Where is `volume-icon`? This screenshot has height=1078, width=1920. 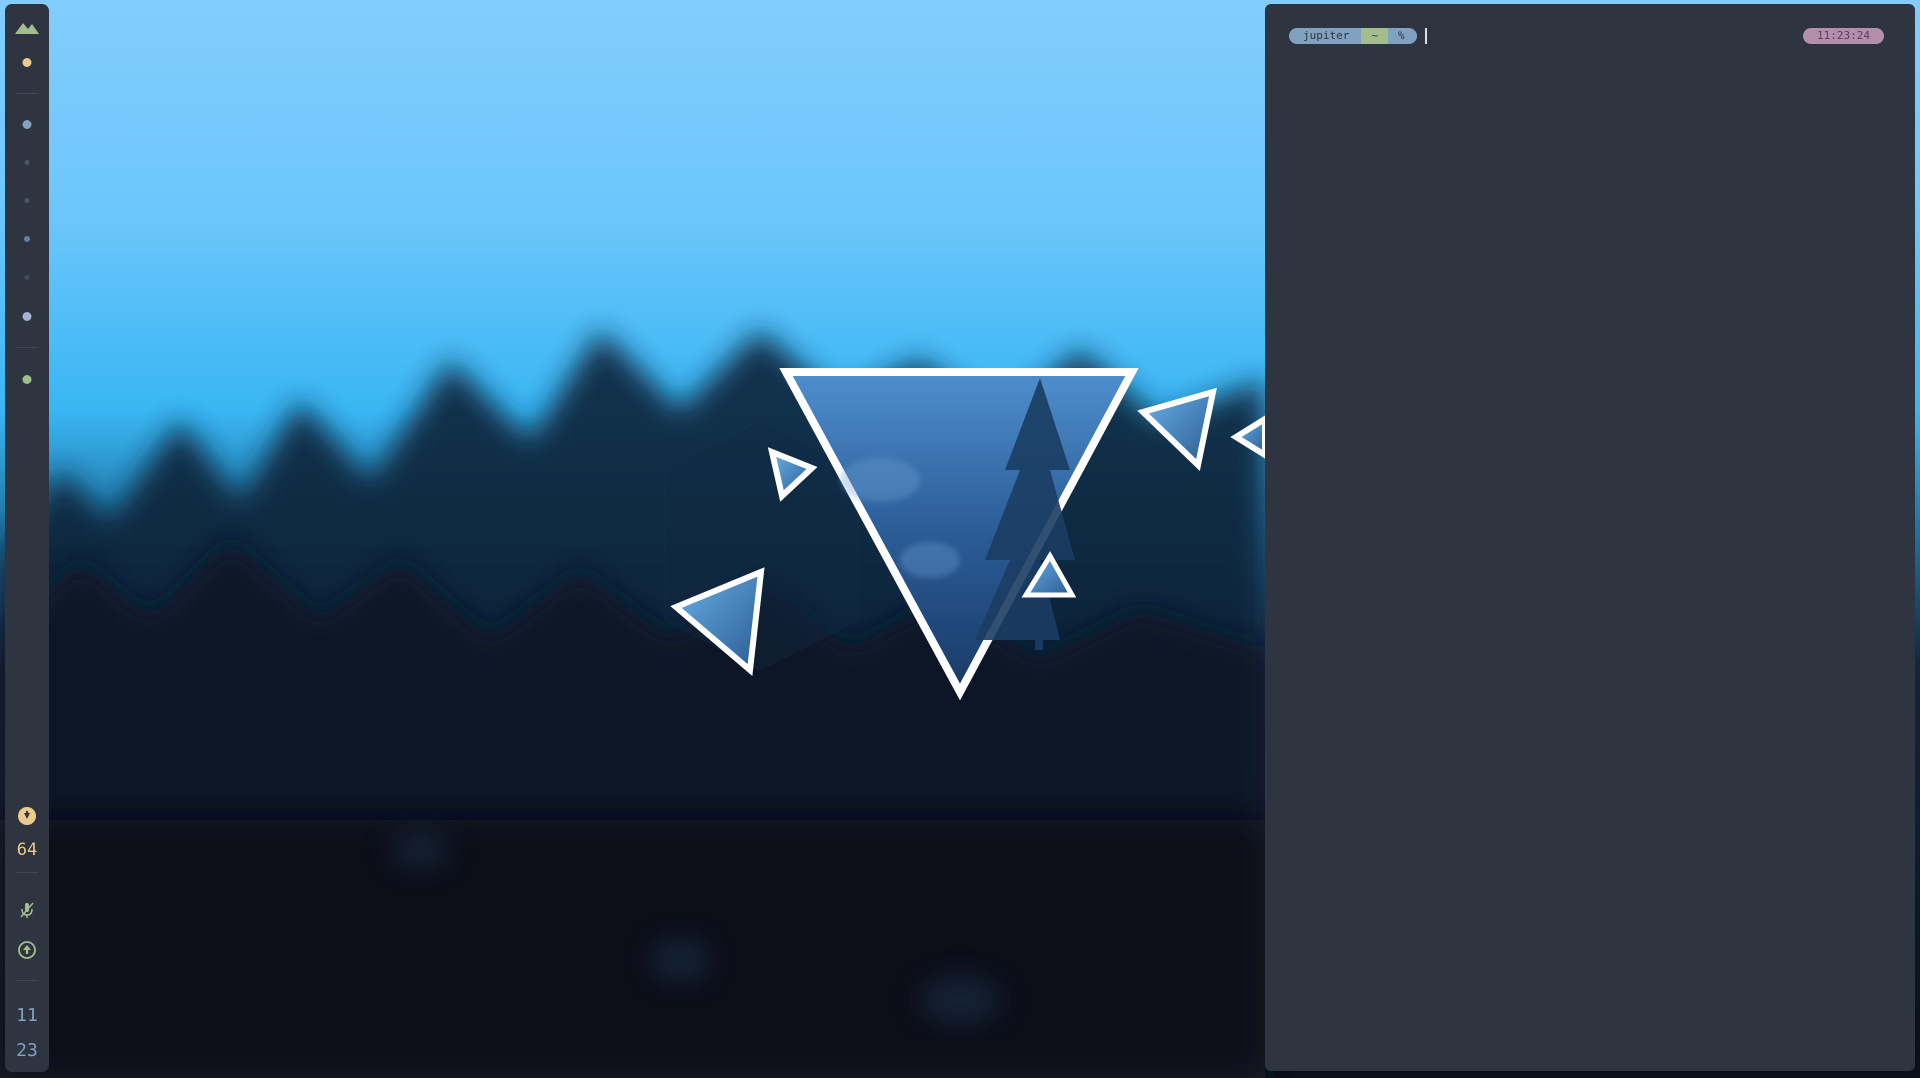
volume-icon is located at coordinates (27, 816).